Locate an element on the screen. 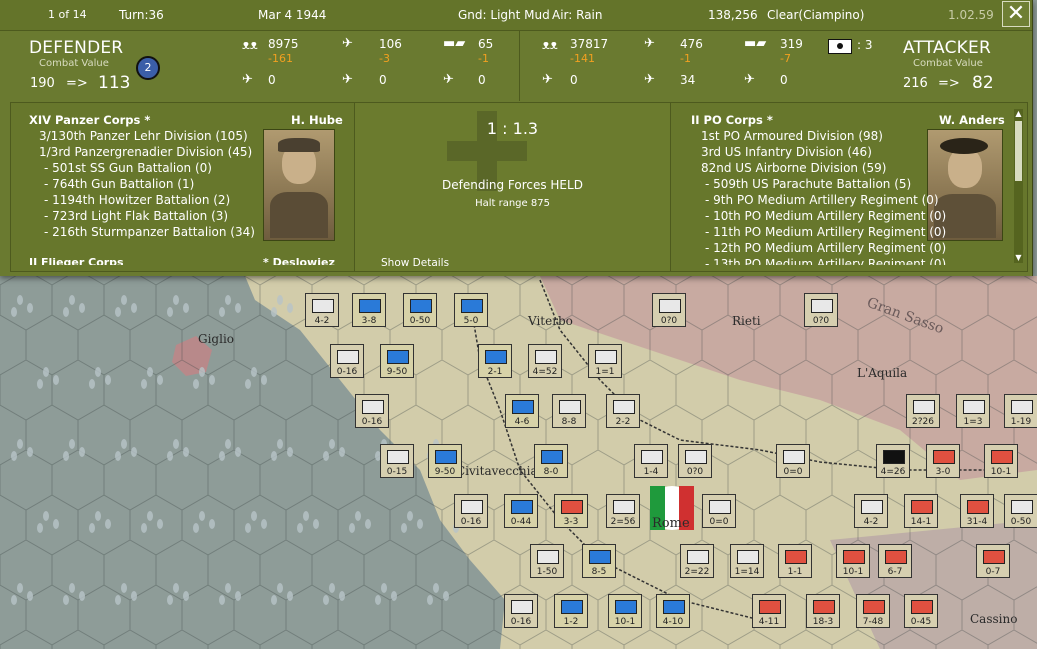  attacker-subunit-2: - 9th PO Medium Artillery Regiment (0) is located at coordinates (822, 200).